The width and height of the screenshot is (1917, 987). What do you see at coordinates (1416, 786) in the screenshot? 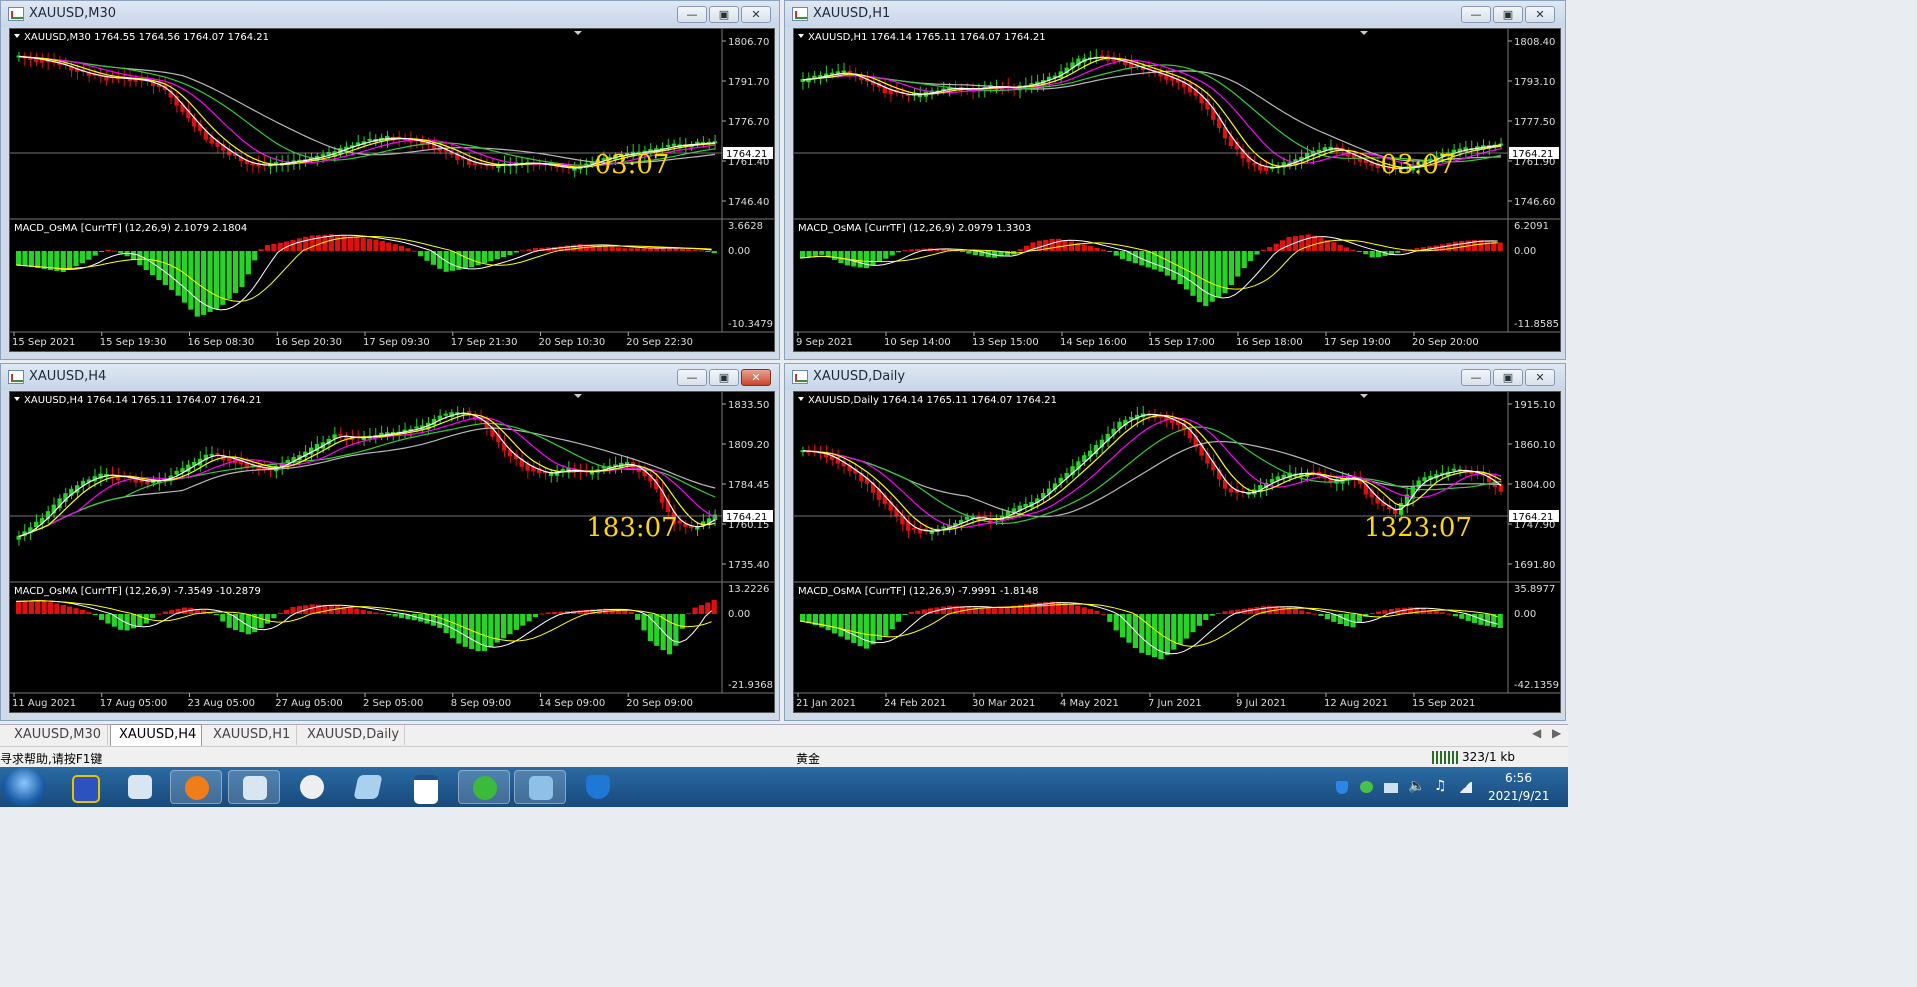
I see `tray-speaker-icon: 🔈` at bounding box center [1416, 786].